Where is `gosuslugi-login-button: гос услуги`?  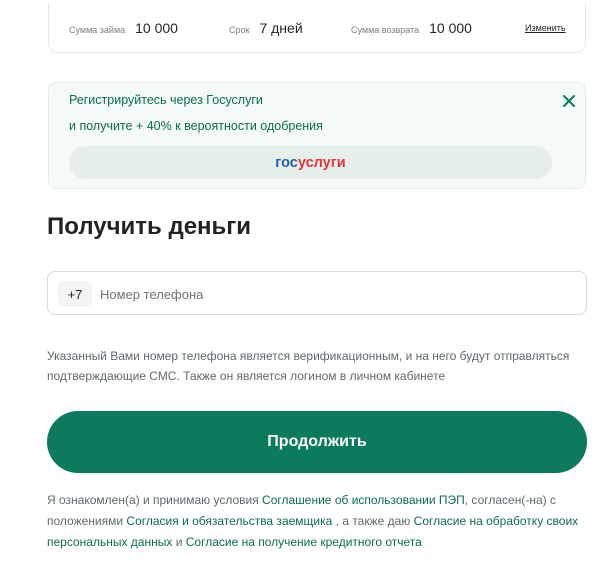 gosuslugi-login-button: гос услуги is located at coordinates (310, 162).